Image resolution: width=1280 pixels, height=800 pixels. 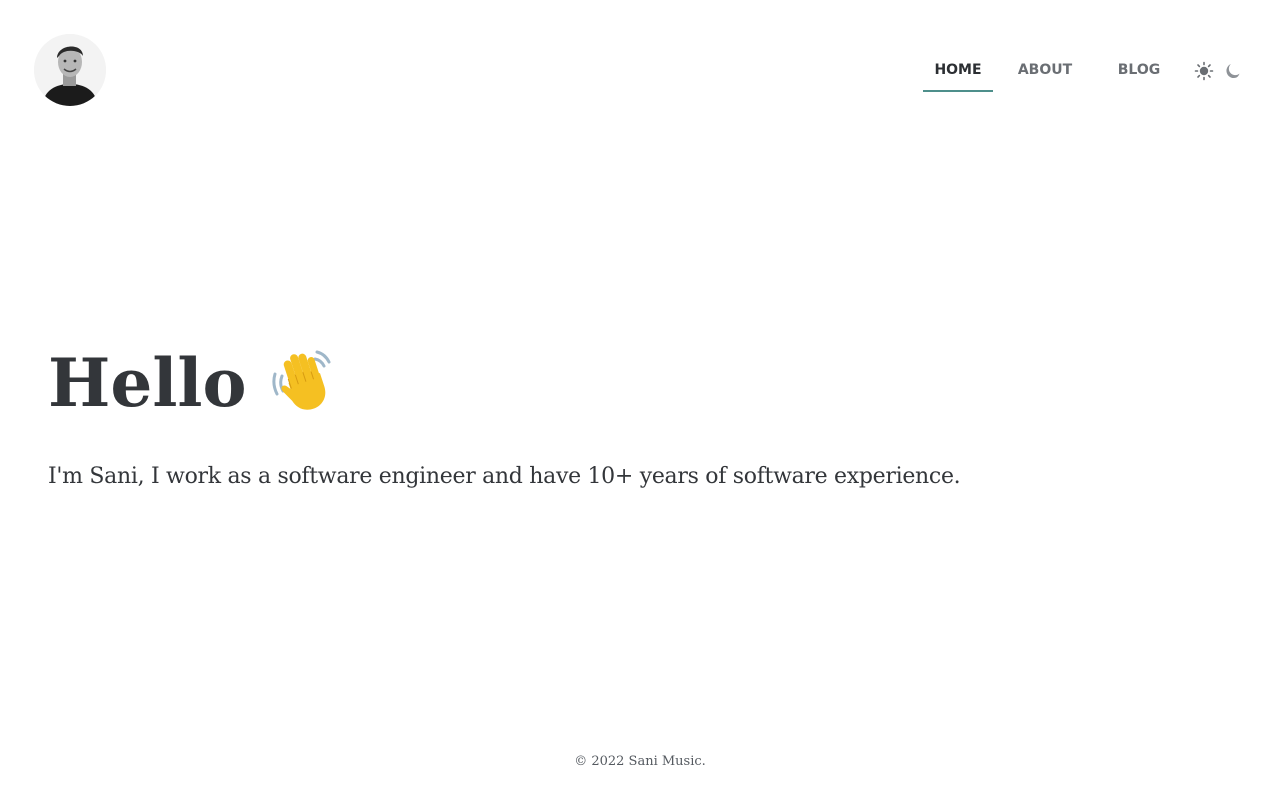 What do you see at coordinates (1233, 71) in the screenshot?
I see `moon-icon` at bounding box center [1233, 71].